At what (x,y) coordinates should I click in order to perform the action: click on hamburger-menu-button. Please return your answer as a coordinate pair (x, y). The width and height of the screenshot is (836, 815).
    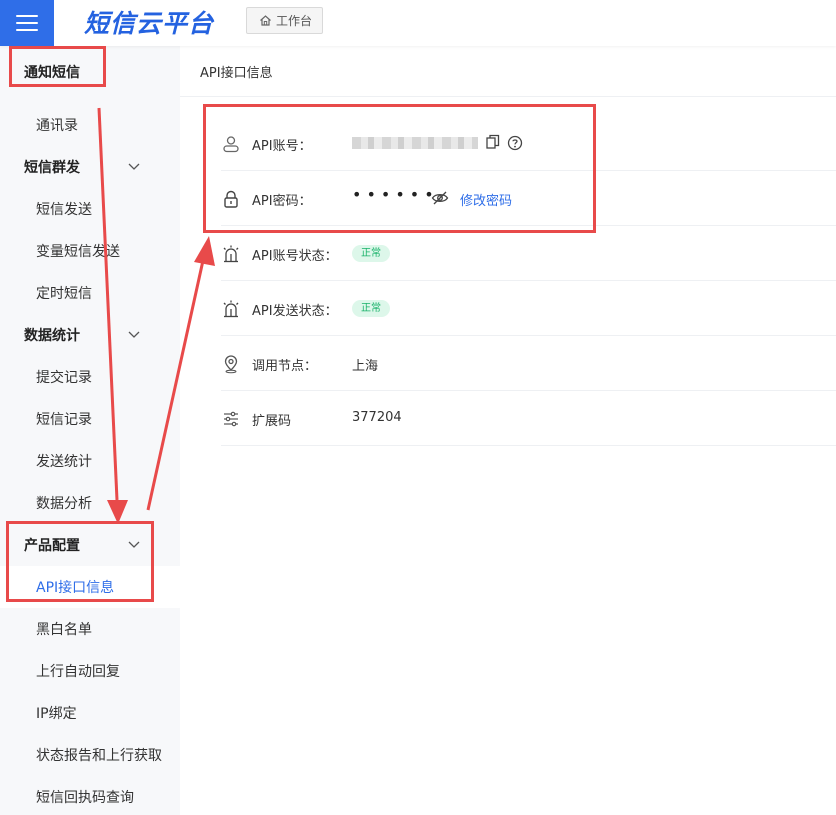
    Looking at the image, I should click on (27, 23).